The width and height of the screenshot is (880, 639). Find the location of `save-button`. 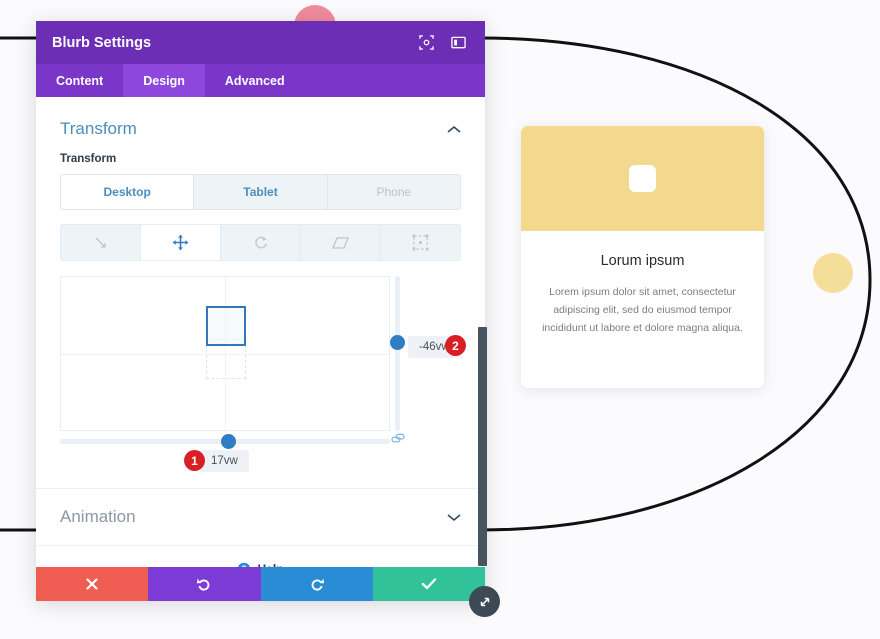

save-button is located at coordinates (428, 584).